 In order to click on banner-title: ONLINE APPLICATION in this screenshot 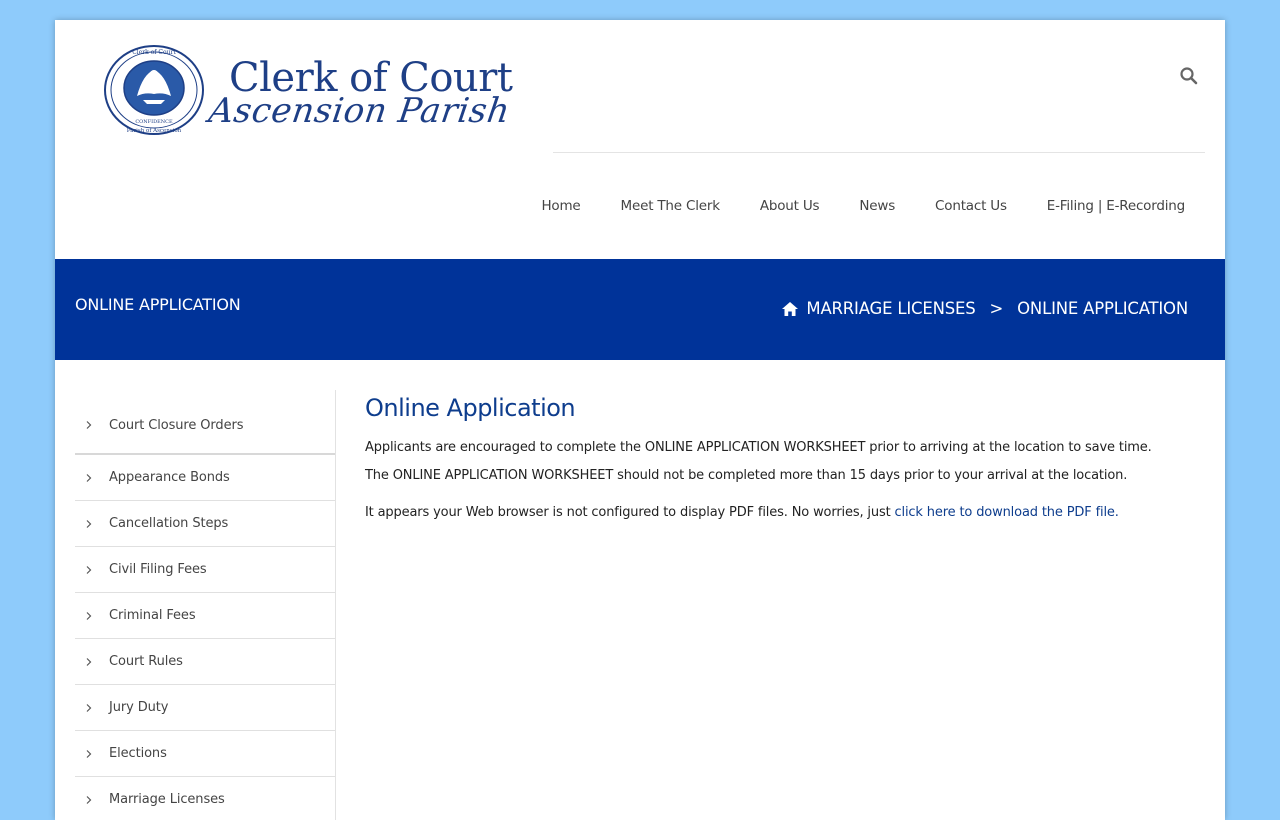, I will do `click(158, 304)`.